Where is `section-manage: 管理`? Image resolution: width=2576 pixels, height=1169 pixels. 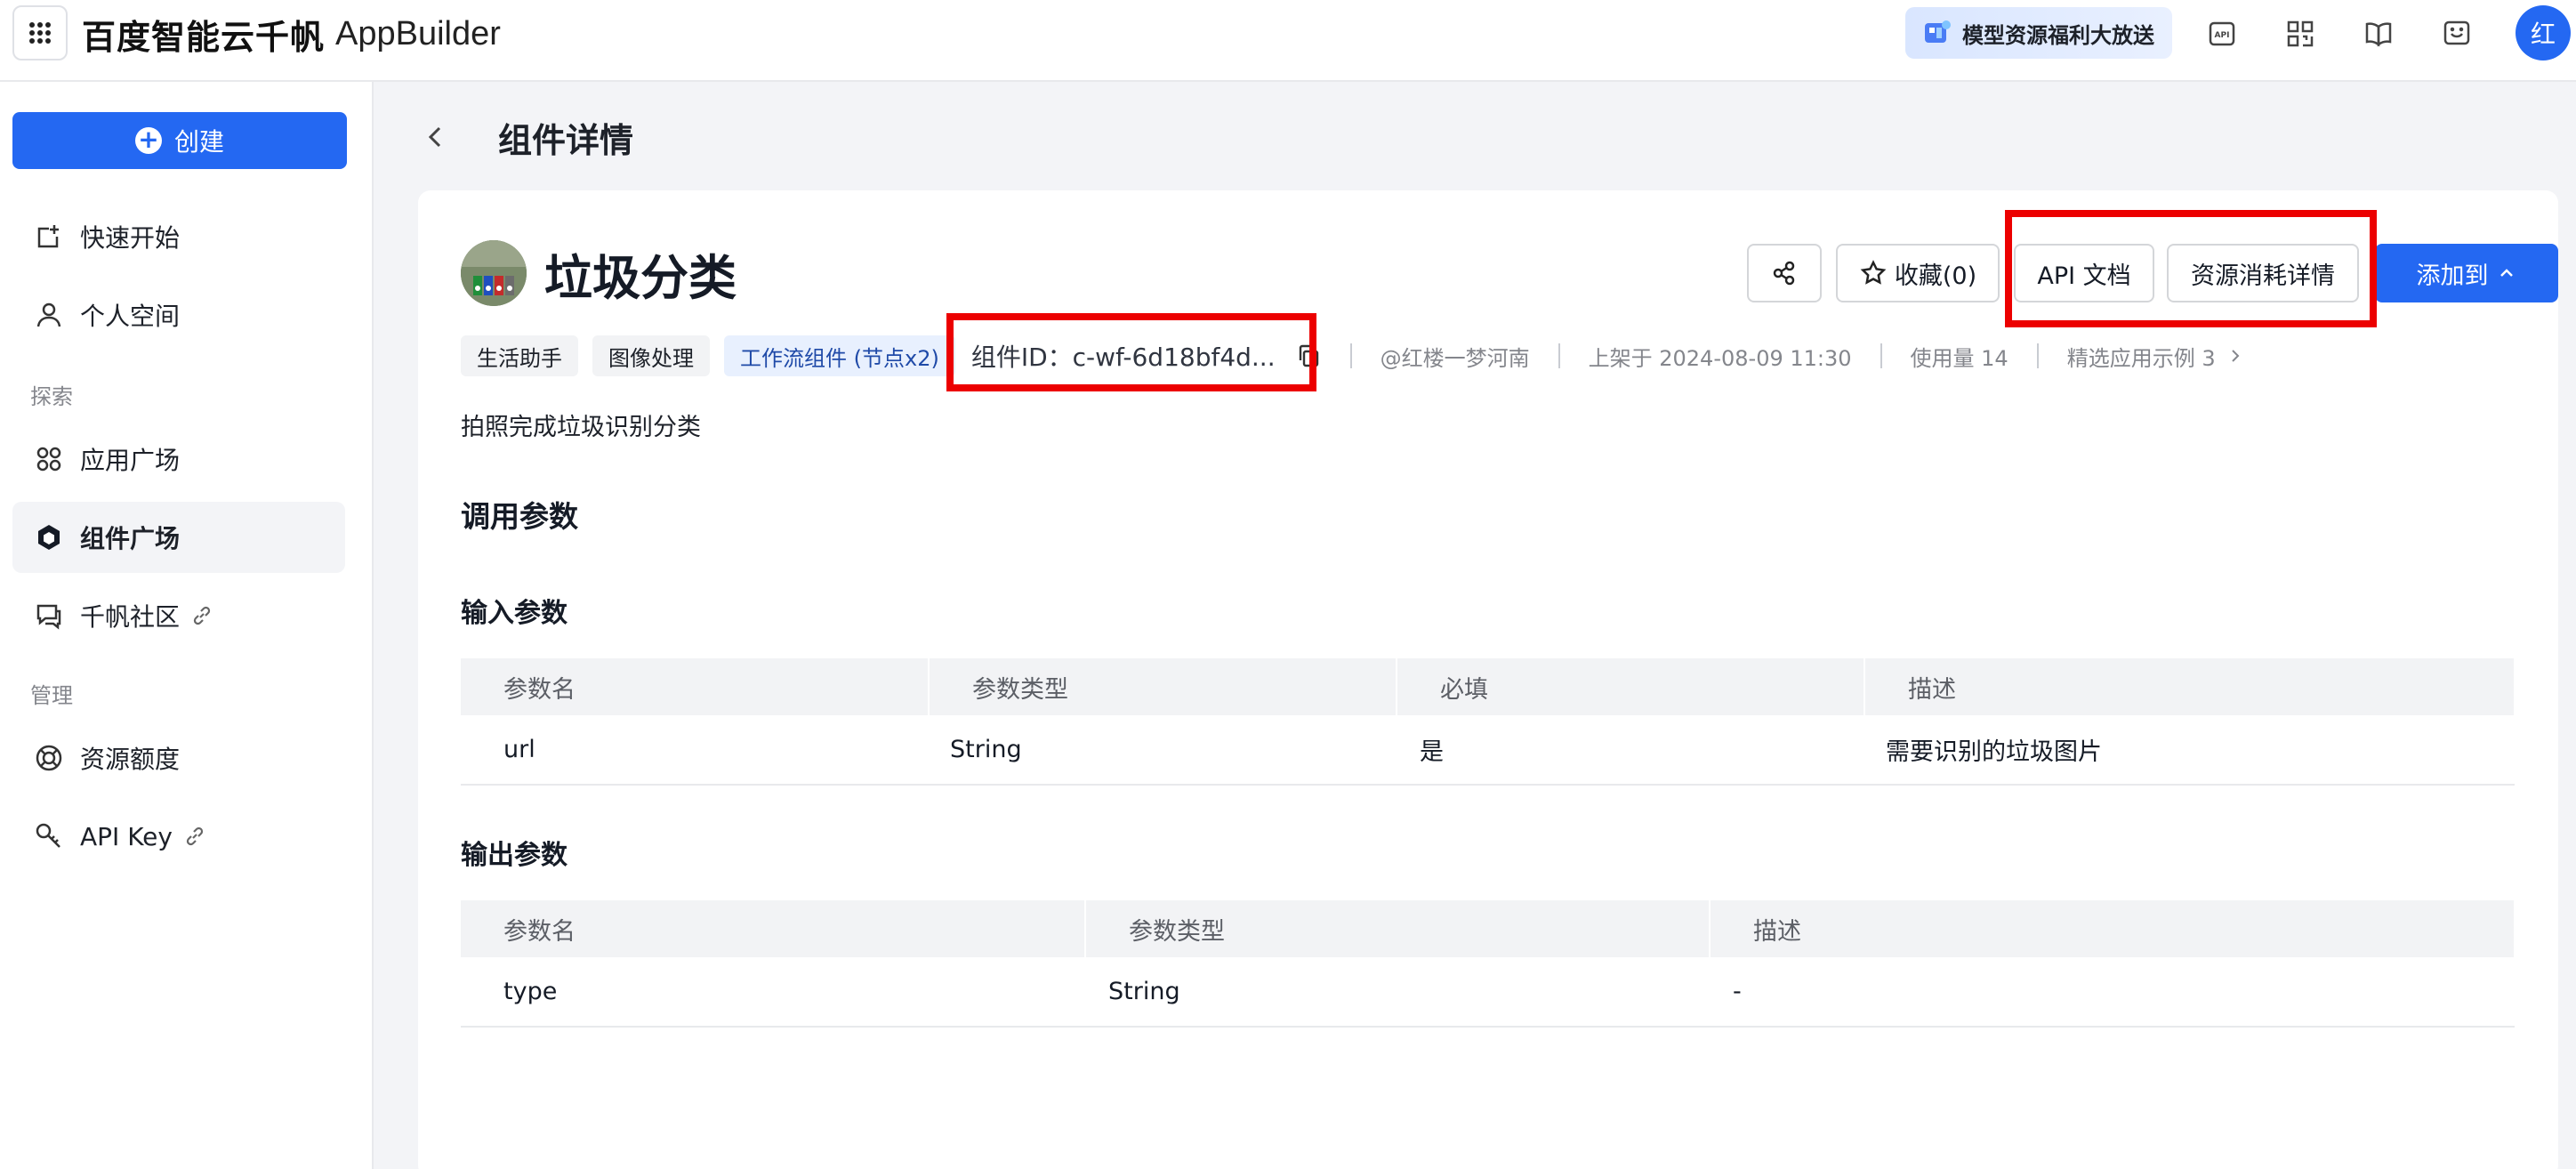 section-manage: 管理 is located at coordinates (51, 695).